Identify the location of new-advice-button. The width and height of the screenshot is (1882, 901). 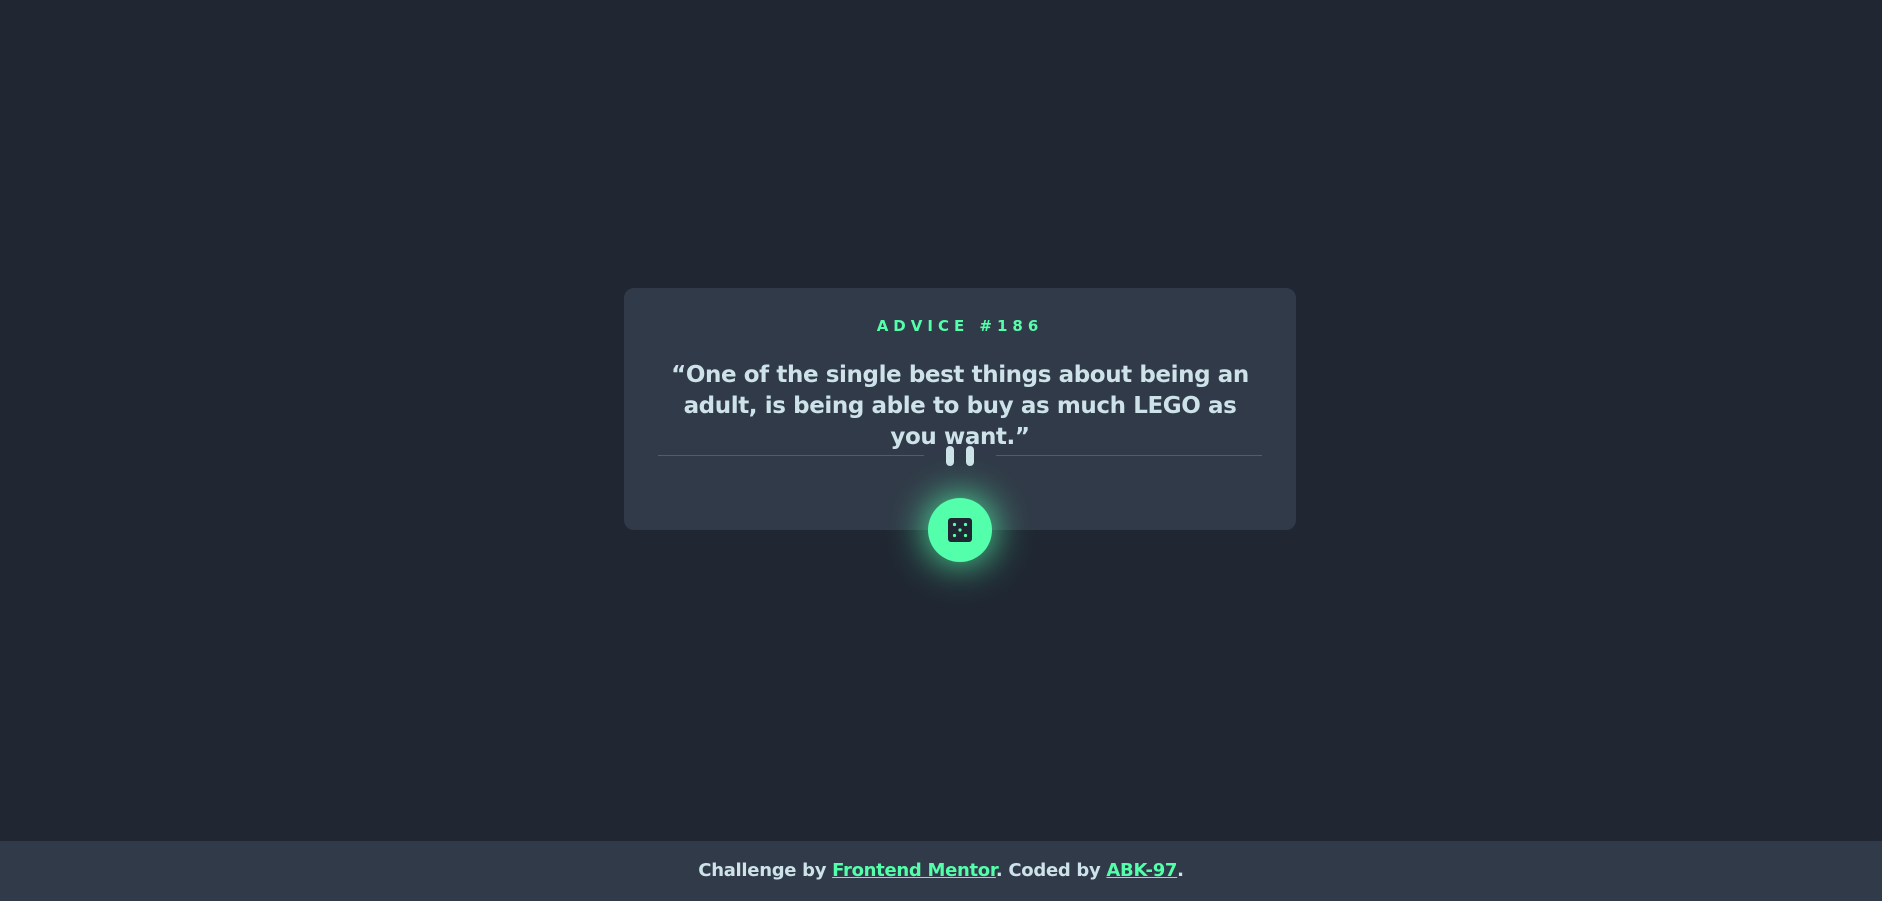
(960, 530).